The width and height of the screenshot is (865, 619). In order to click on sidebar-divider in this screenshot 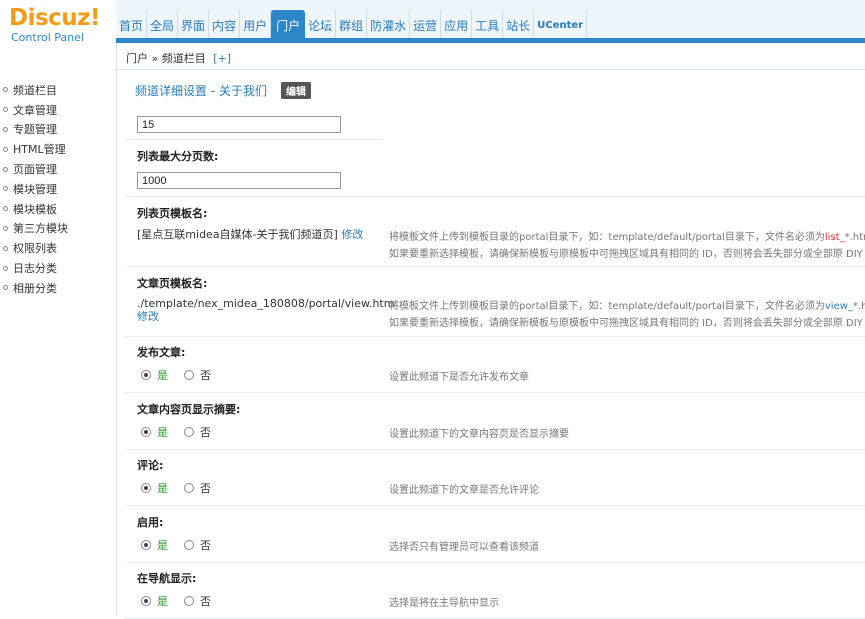, I will do `click(116, 330)`.